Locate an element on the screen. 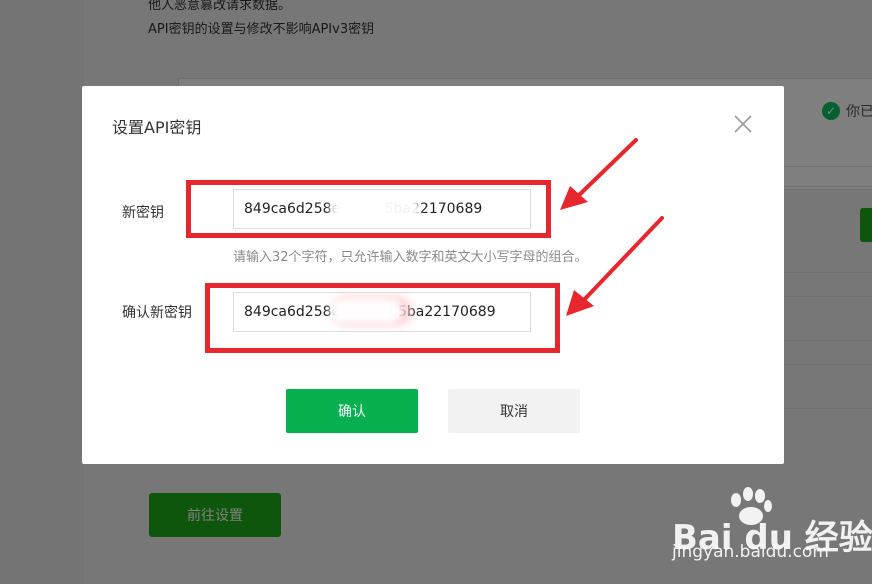 The width and height of the screenshot is (872, 584). close-icon is located at coordinates (743, 124).